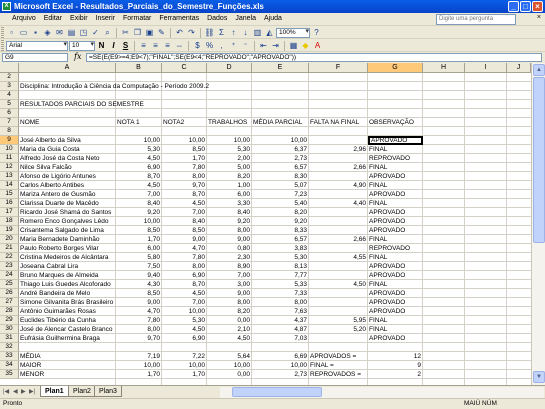 This screenshot has height=409, width=545. I want to click on row-header-25: 25, so click(9, 284).